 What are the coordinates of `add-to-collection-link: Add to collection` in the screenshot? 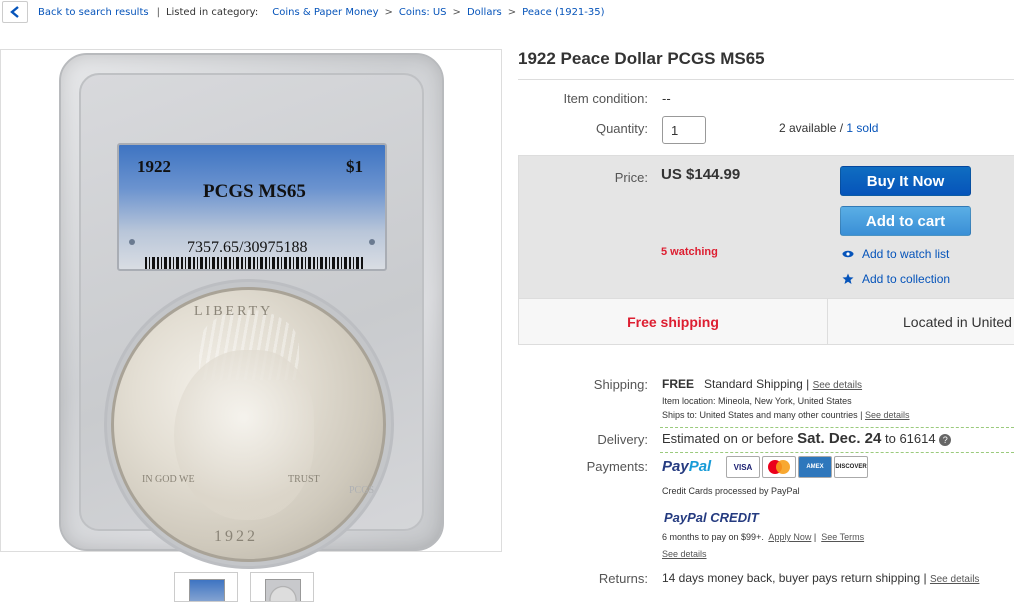 It's located at (896, 279).